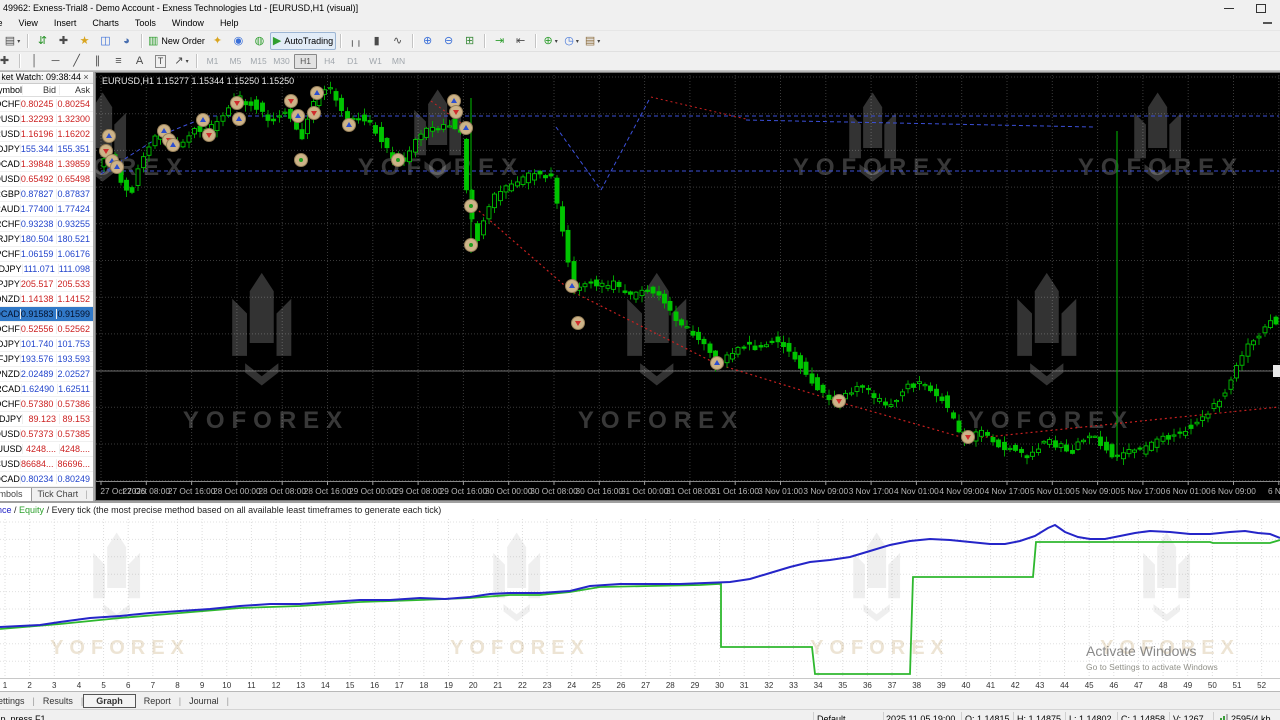 Image resolution: width=1280 pixels, height=720 pixels. What do you see at coordinates (63, 41) in the screenshot?
I see `data-window-button: ✚` at bounding box center [63, 41].